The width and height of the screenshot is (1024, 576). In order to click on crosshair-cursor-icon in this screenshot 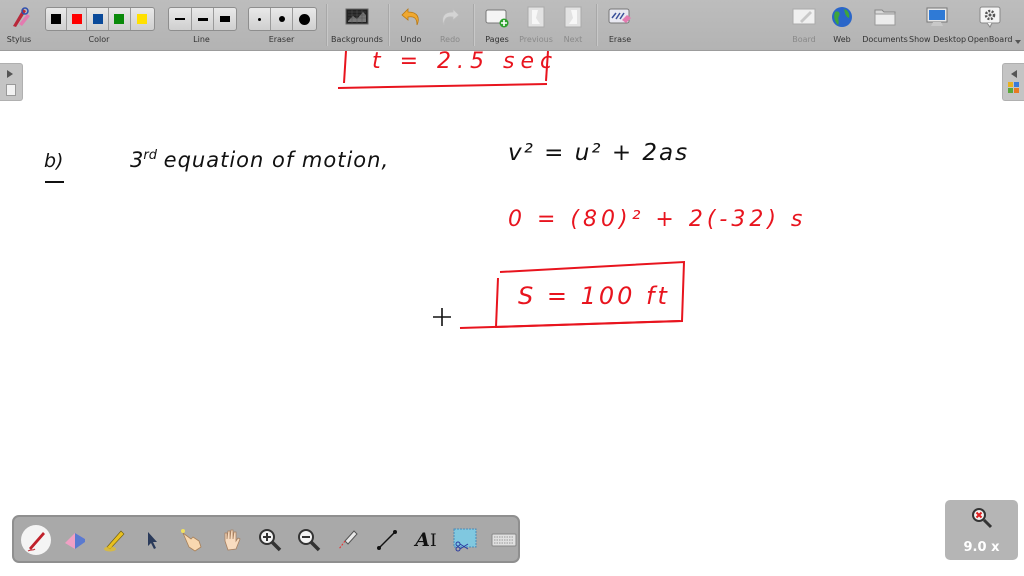, I will do `click(442, 317)`.